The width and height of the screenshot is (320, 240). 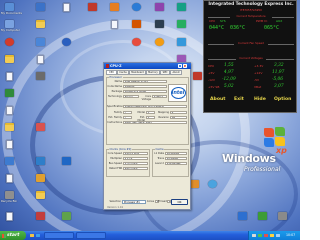 I want to click on minimize-button: _, so click(x=180, y=66).